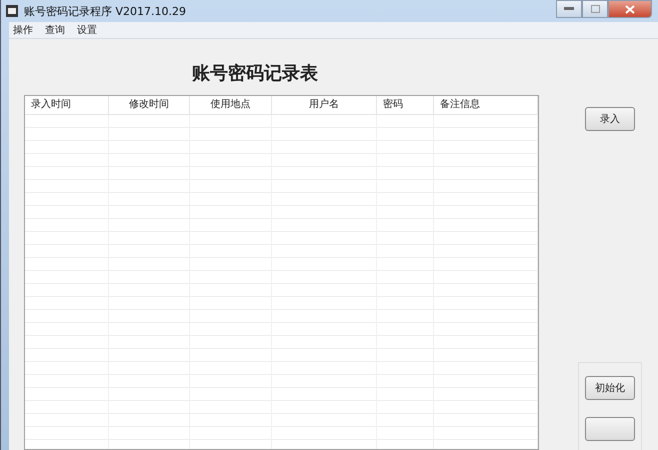 This screenshot has width=658, height=450. What do you see at coordinates (55, 30) in the screenshot?
I see `menu-item: 查询` at bounding box center [55, 30].